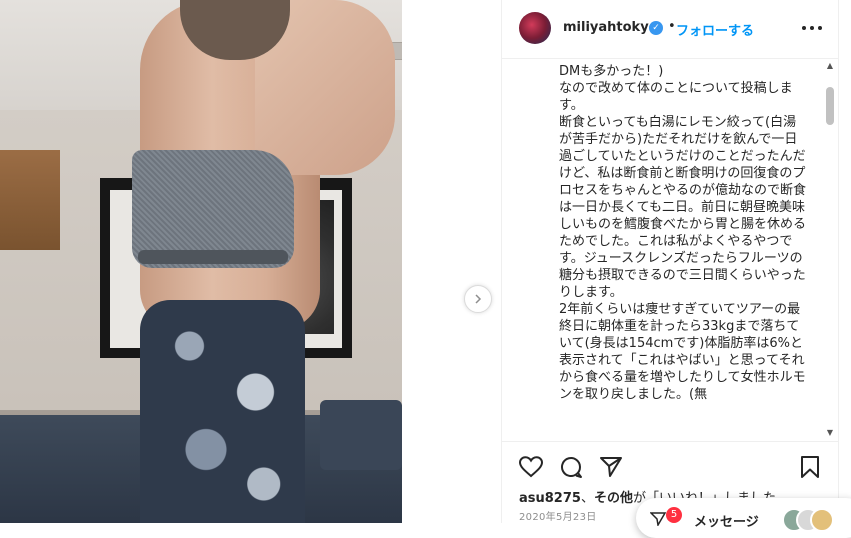 The image size is (851, 538). I want to click on post-header: miliyahtokyo ✓ • フォローする, so click(670, 29).